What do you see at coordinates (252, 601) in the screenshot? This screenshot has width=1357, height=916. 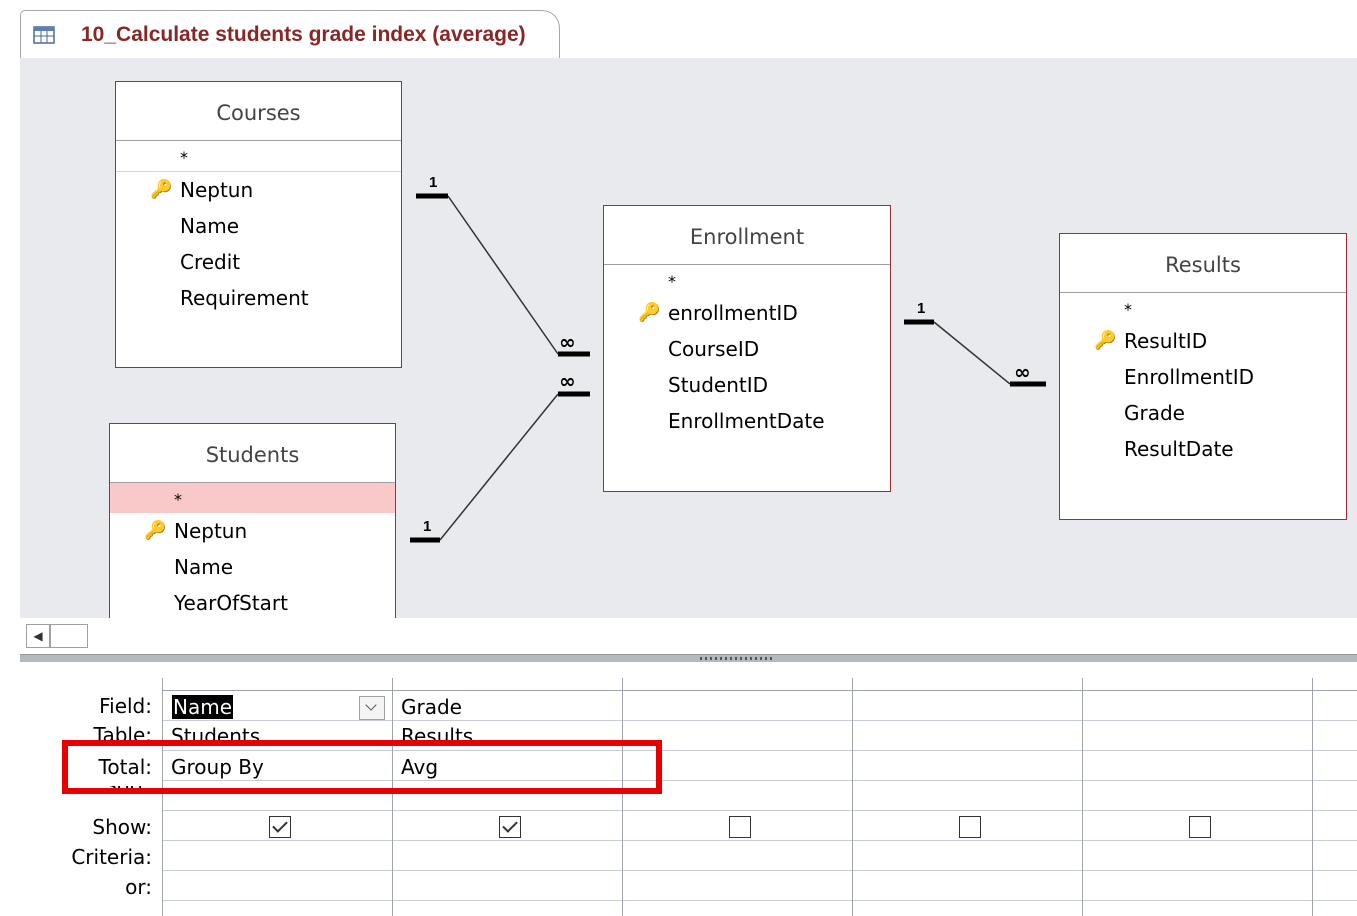 I see `field-yearofstart: YearOfStart` at bounding box center [252, 601].